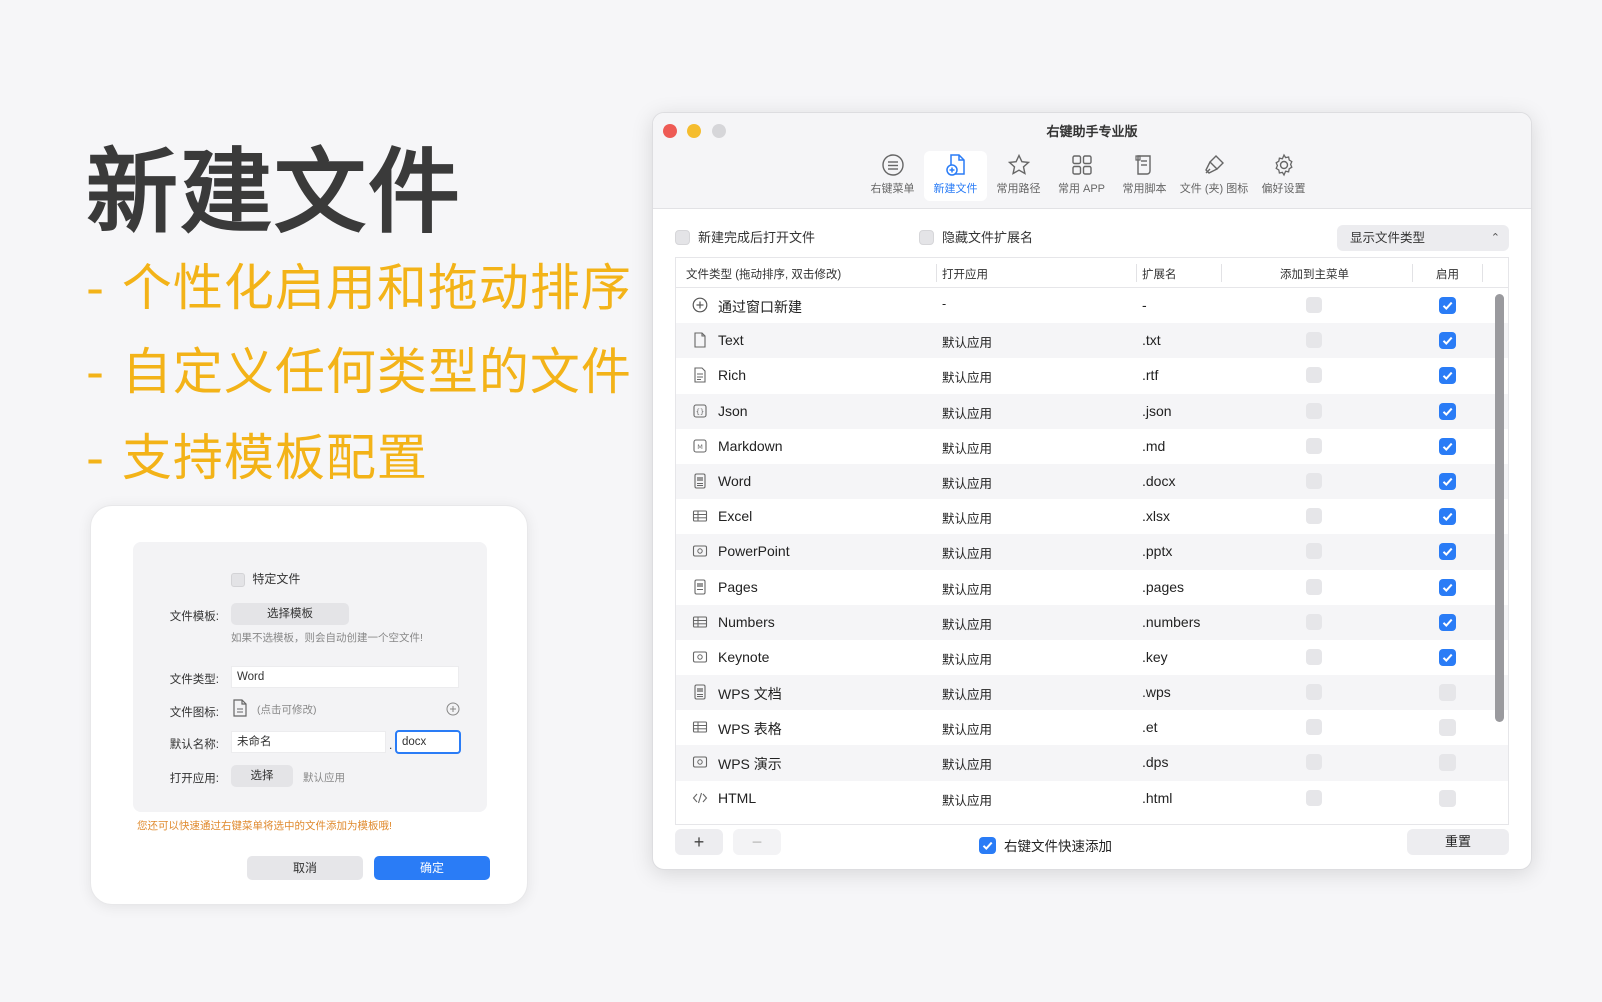 This screenshot has height=1002, width=1602. Describe the element at coordinates (757, 842) in the screenshot. I see `remove-row-button: −` at that location.